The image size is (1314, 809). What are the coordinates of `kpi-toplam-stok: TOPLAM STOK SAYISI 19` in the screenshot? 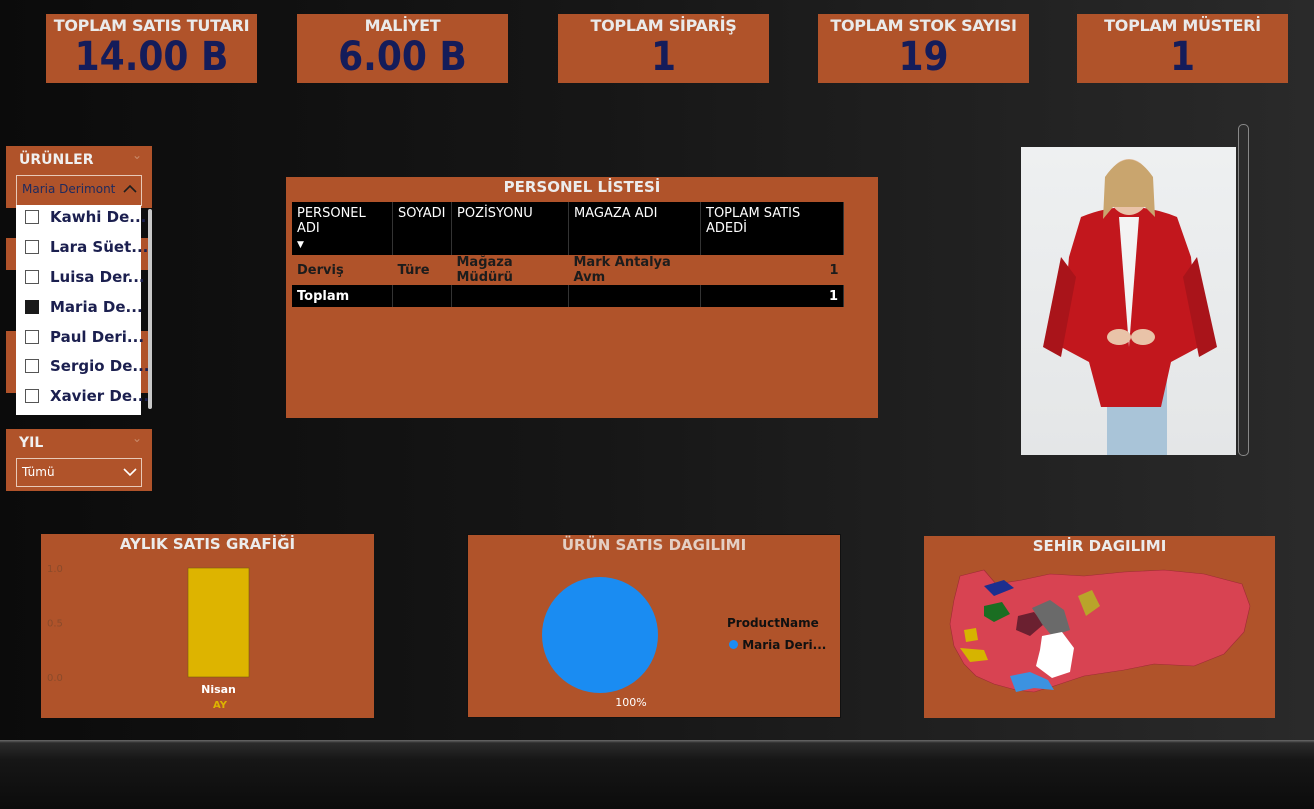 It's located at (923, 48).